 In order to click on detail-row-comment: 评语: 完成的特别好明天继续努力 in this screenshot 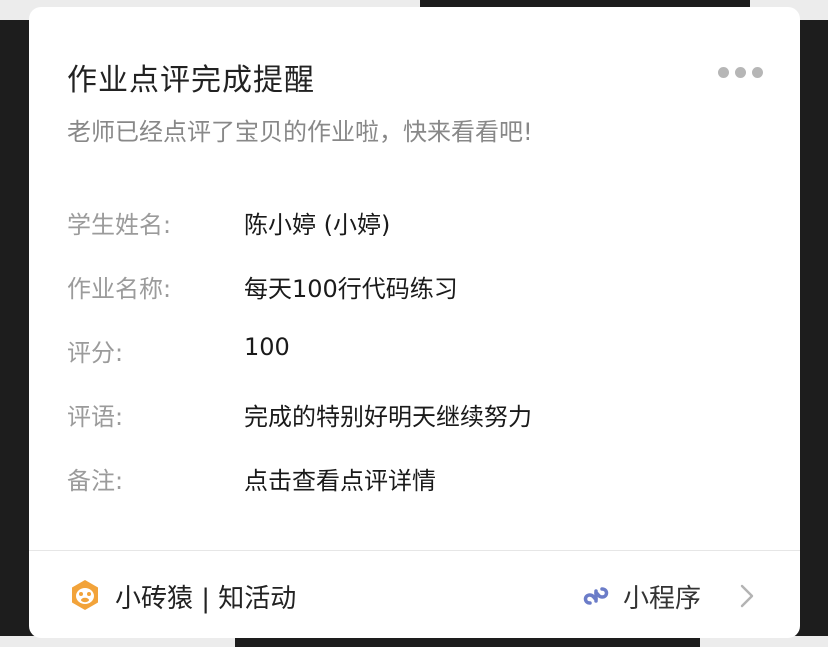, I will do `click(417, 417)`.